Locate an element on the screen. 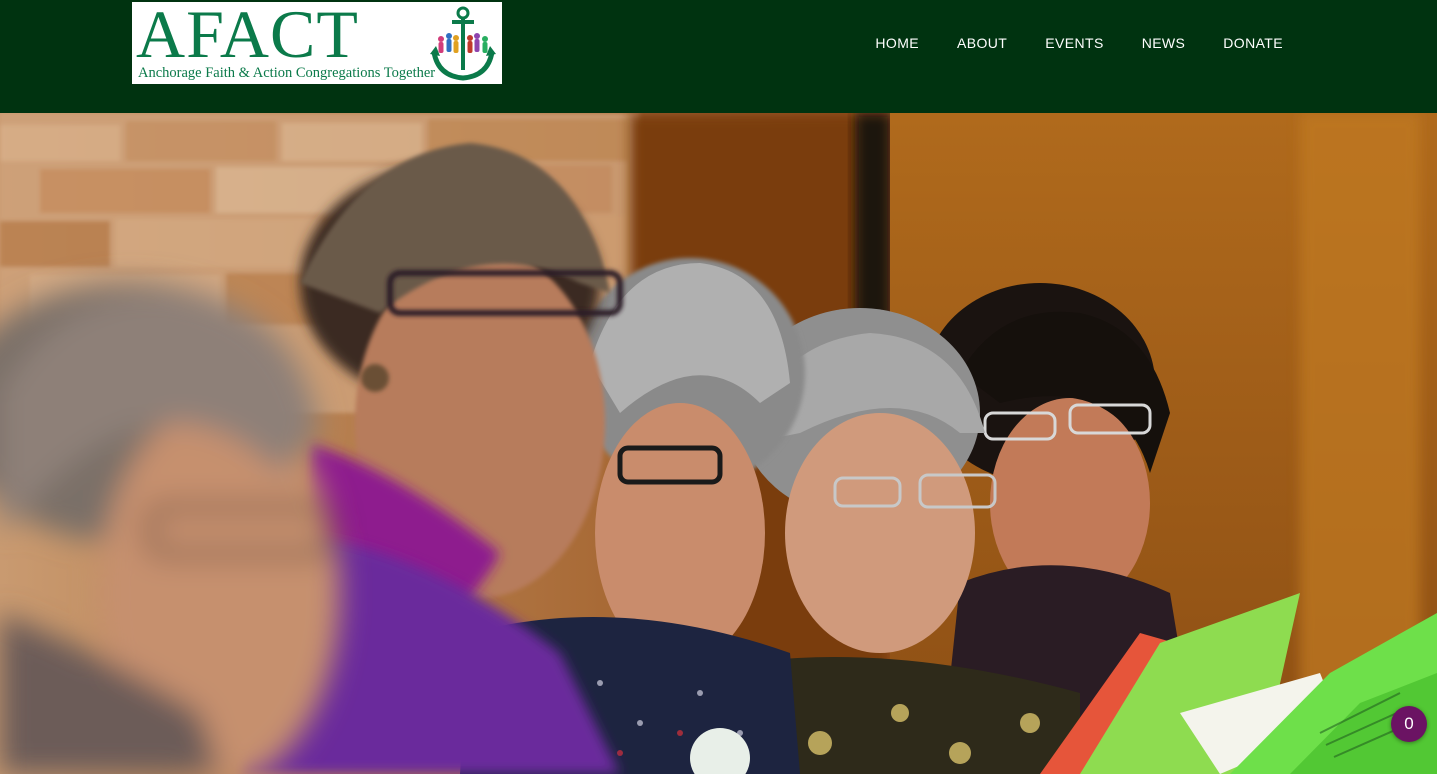 This screenshot has width=1437, height=774. anchor-with-people-icon is located at coordinates (463, 43).